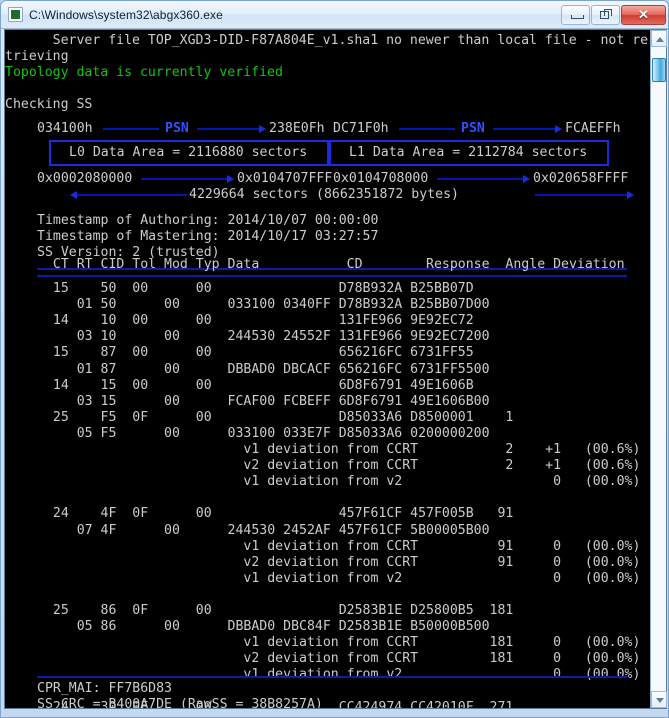  What do you see at coordinates (275, 417) in the screenshot?
I see `table-row: 25 F5 0F 00 D85033A6 D8500001 1` at bounding box center [275, 417].